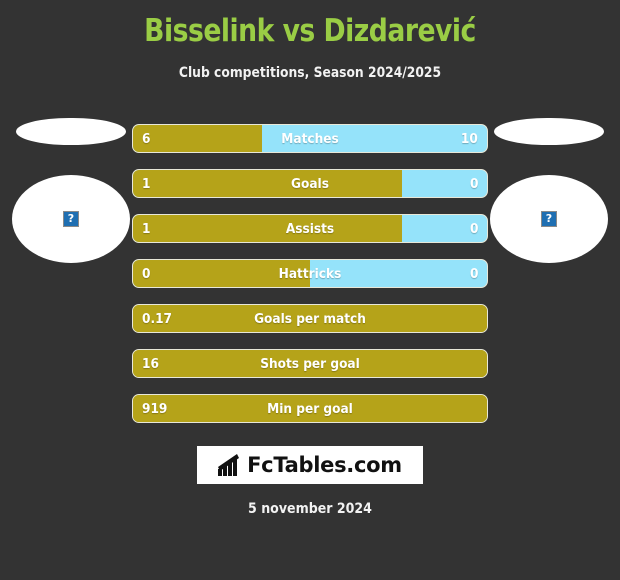 Image resolution: width=620 pixels, height=580 pixels. Describe the element at coordinates (157, 318) in the screenshot. I see `stat-home-value: 0.17` at that location.